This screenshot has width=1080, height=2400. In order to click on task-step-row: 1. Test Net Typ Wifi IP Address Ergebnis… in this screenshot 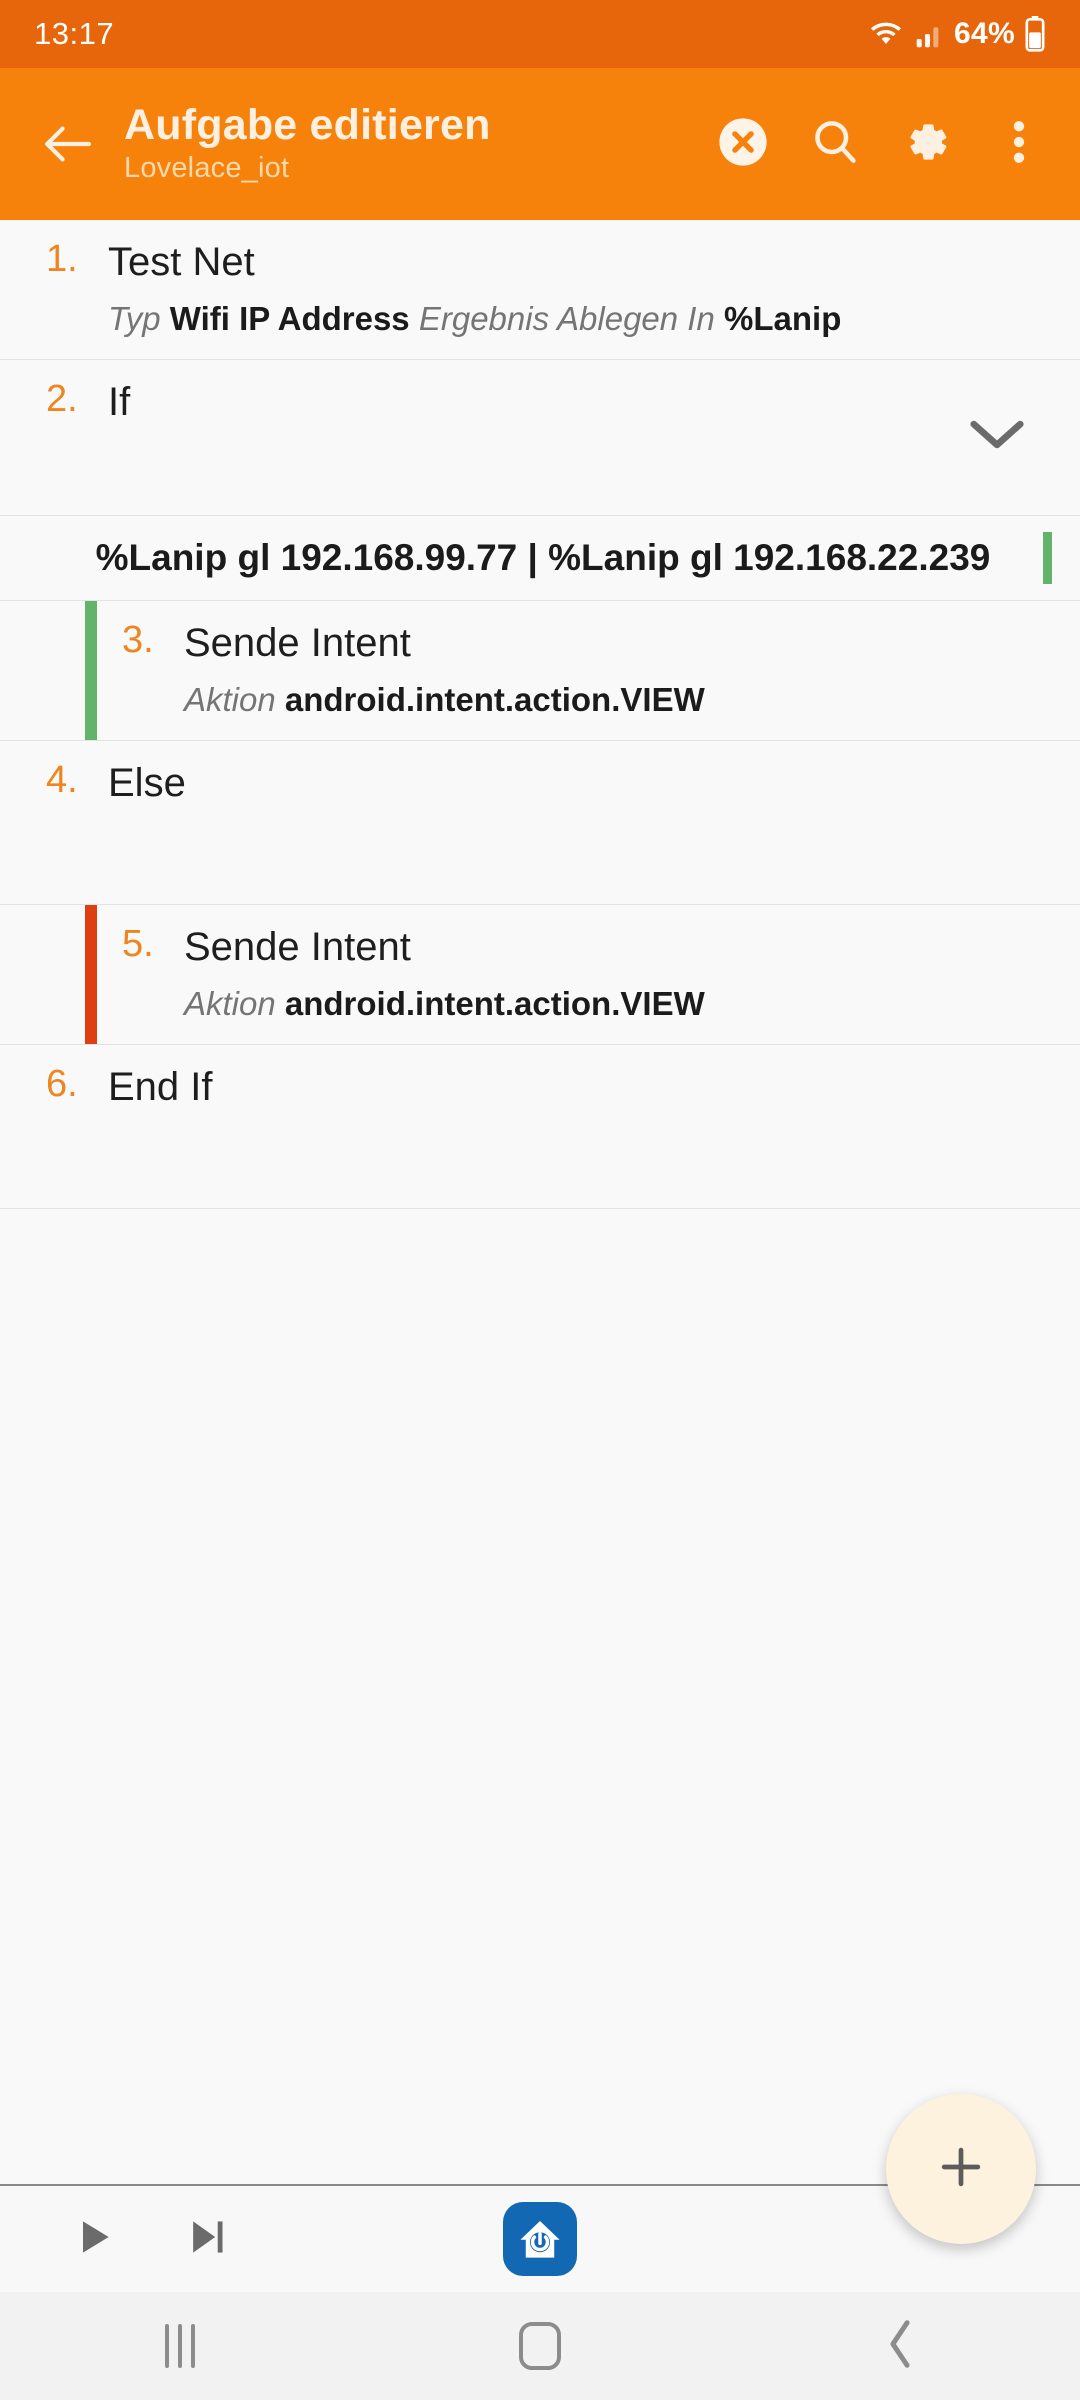, I will do `click(540, 290)`.